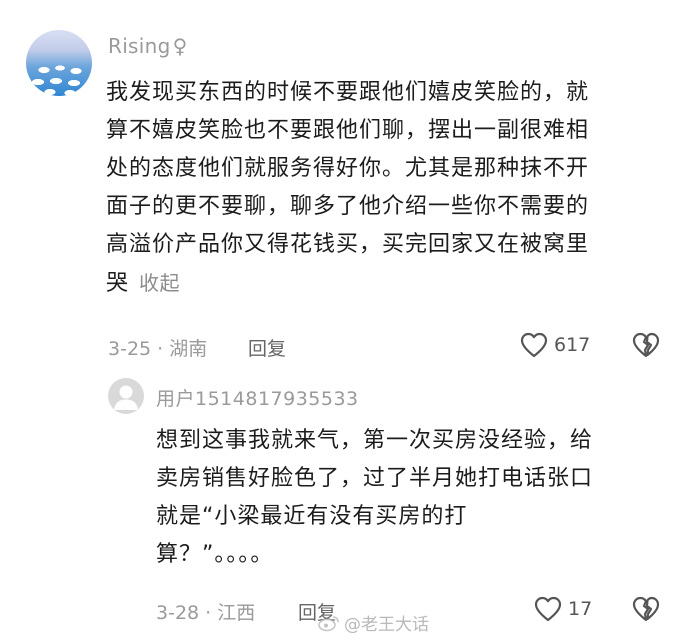  I want to click on watermark: @老王大话, so click(373, 622).